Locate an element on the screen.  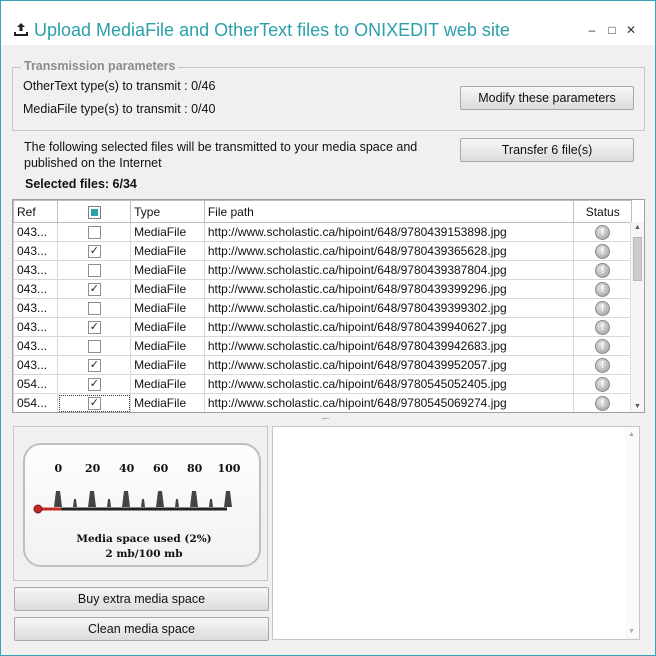
maximize-button: □ is located at coordinates (612, 30).